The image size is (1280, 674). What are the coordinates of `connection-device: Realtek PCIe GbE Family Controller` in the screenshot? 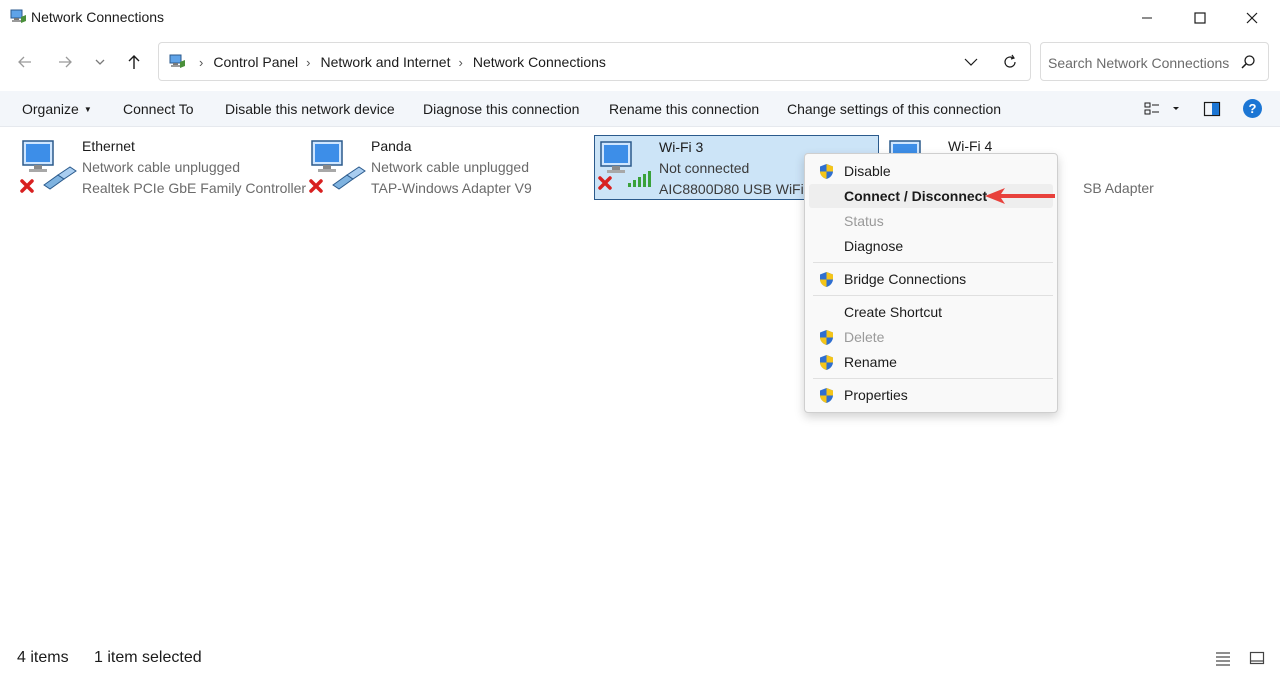 It's located at (194, 188).